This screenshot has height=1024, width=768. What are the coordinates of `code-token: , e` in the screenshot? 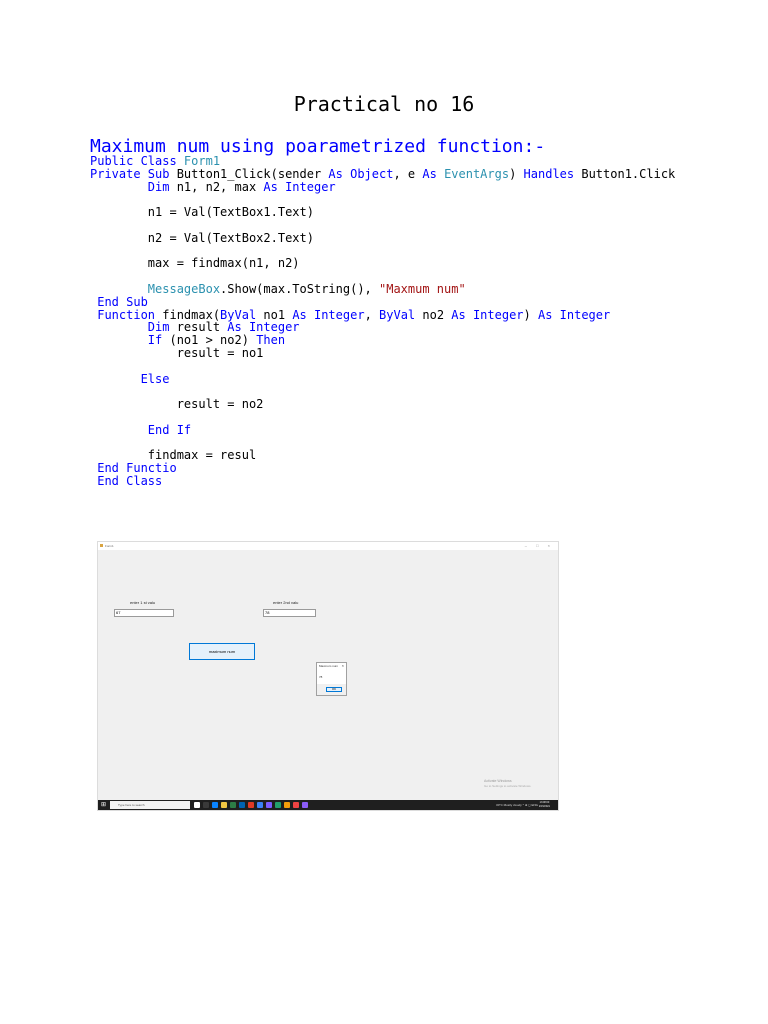 It's located at (408, 173).